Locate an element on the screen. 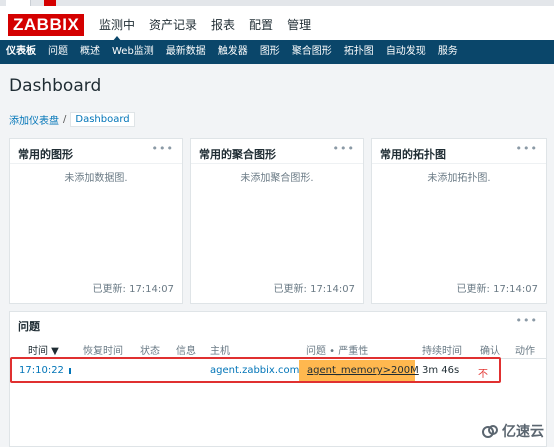  sub-menu-overview: 概述 is located at coordinates (90, 52).